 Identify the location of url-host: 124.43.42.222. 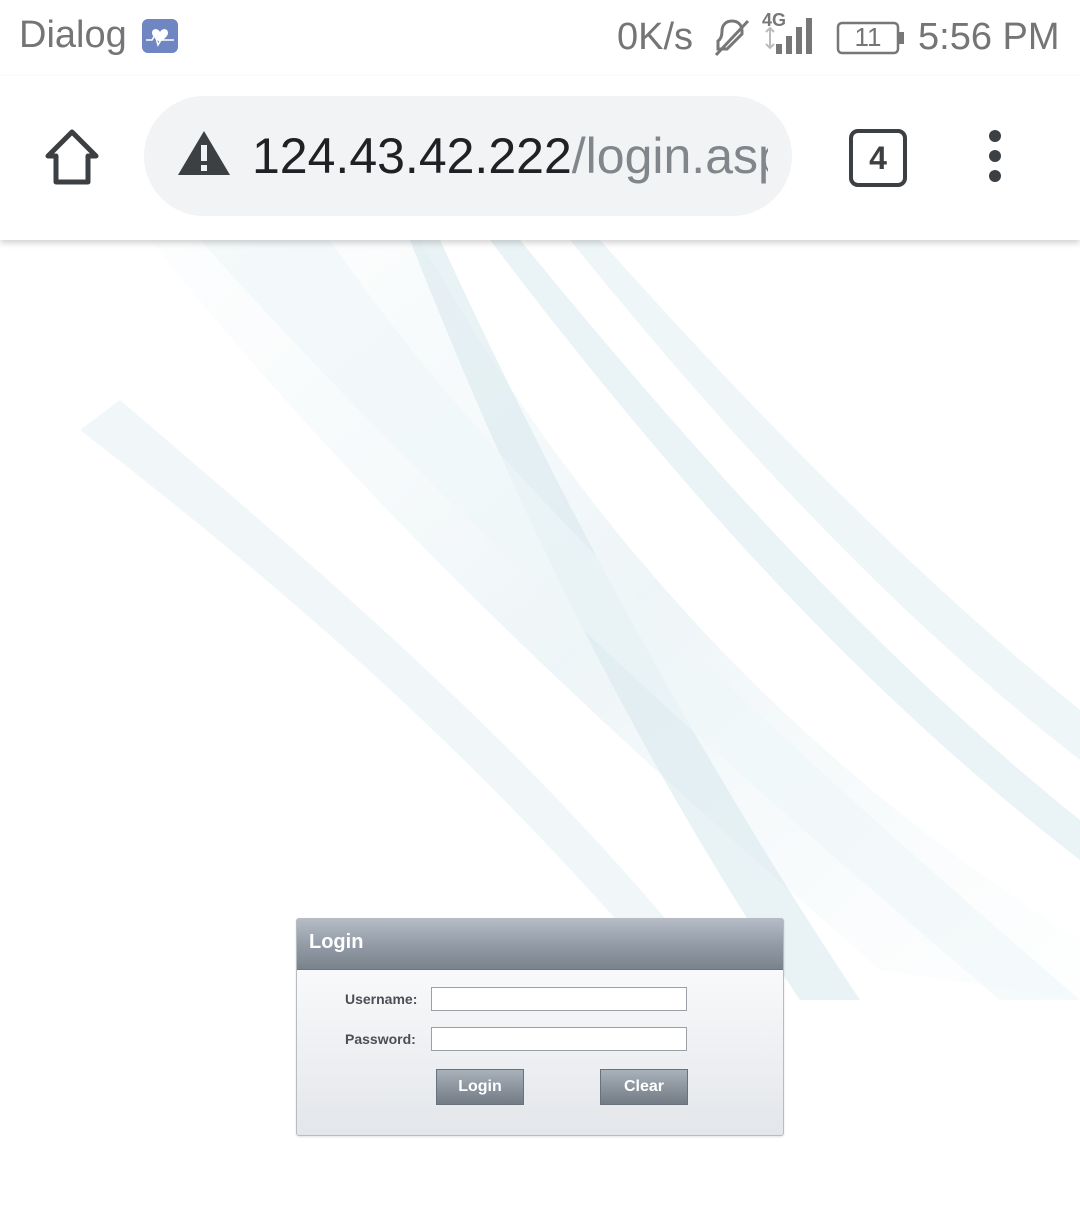
(412, 156).